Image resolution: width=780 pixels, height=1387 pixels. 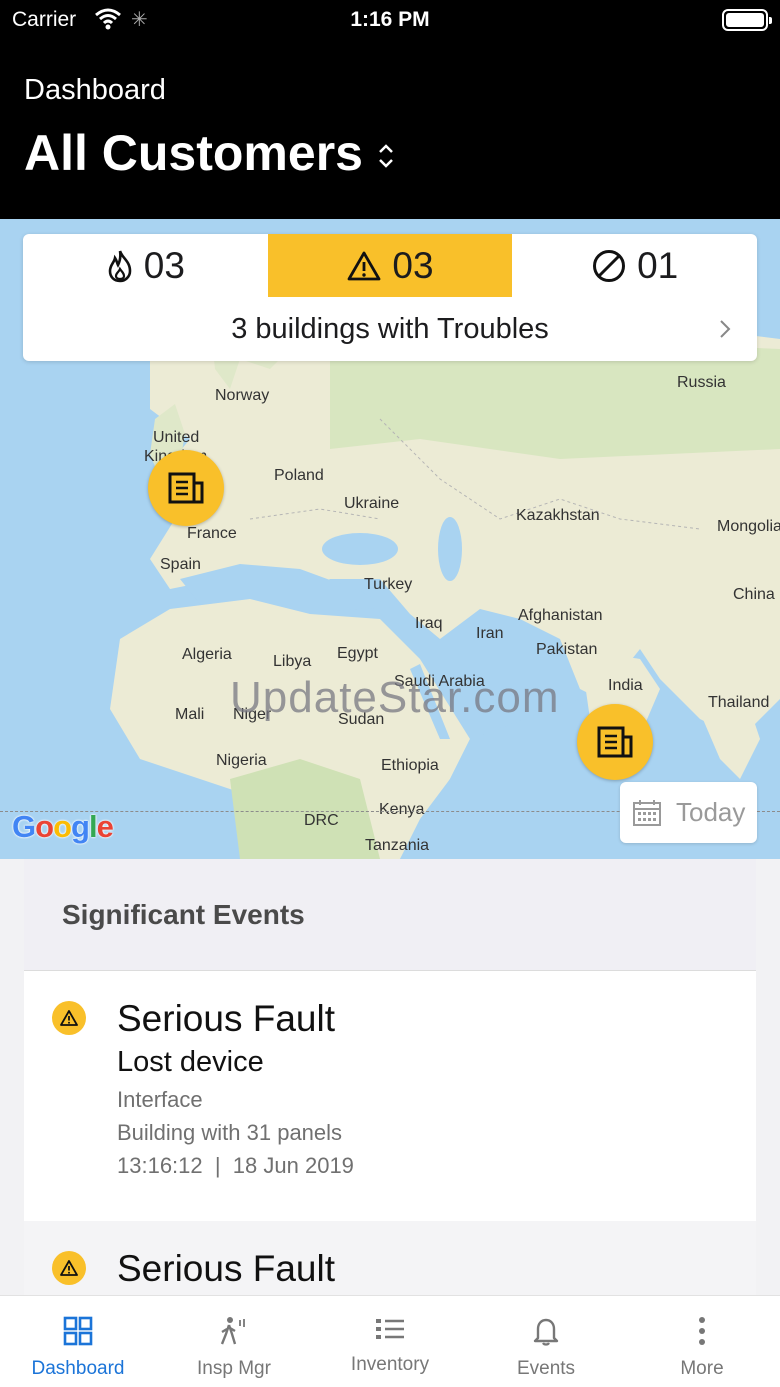 I want to click on event-source: Interface, so click(x=160, y=1099).